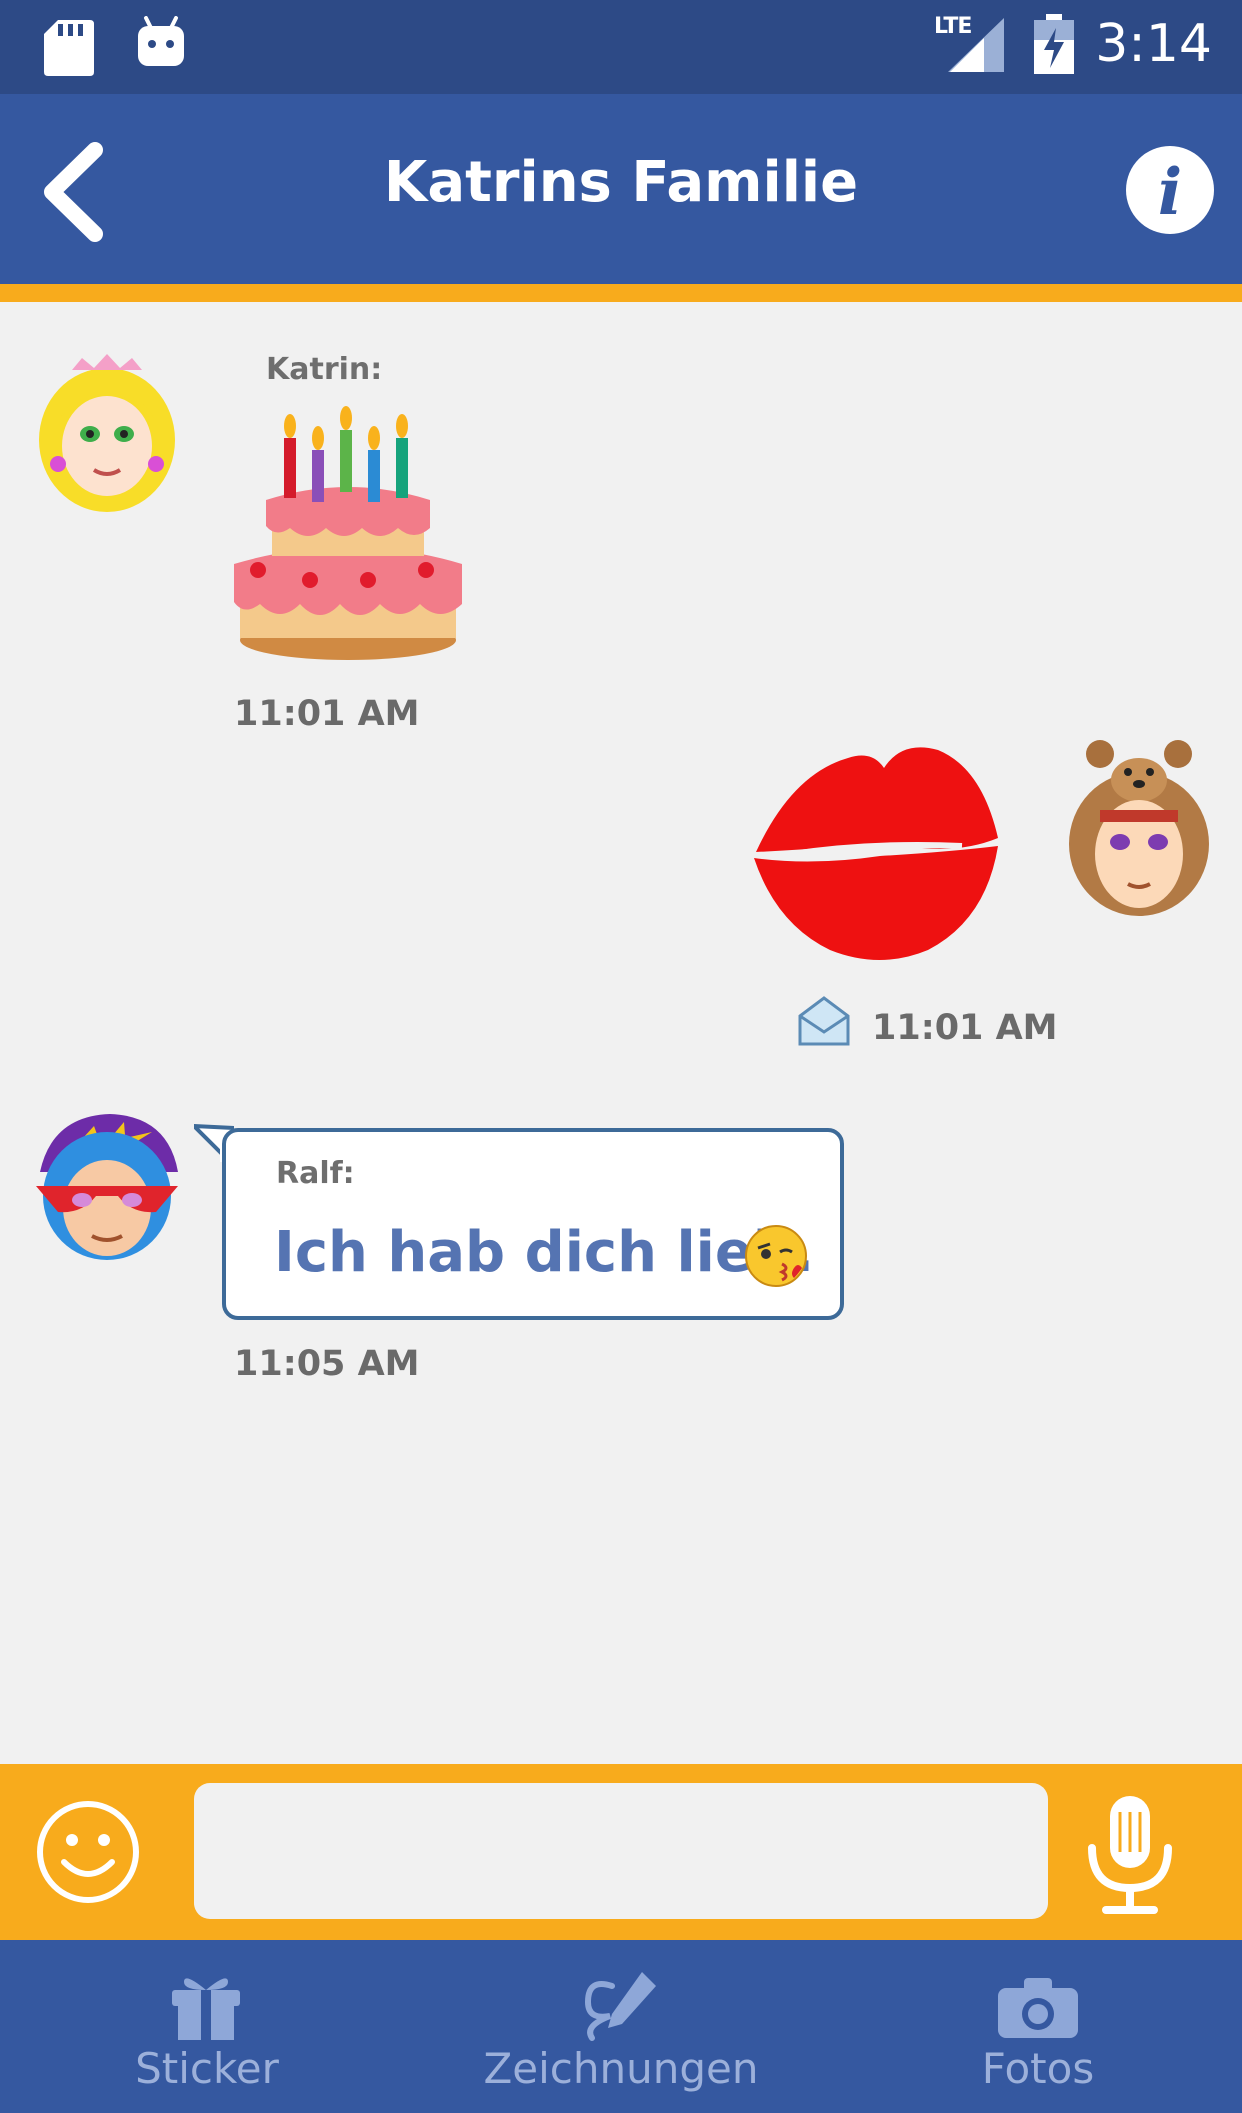  Describe the element at coordinates (315, 1173) in the screenshot. I see `message-sender: Ralf:` at that location.